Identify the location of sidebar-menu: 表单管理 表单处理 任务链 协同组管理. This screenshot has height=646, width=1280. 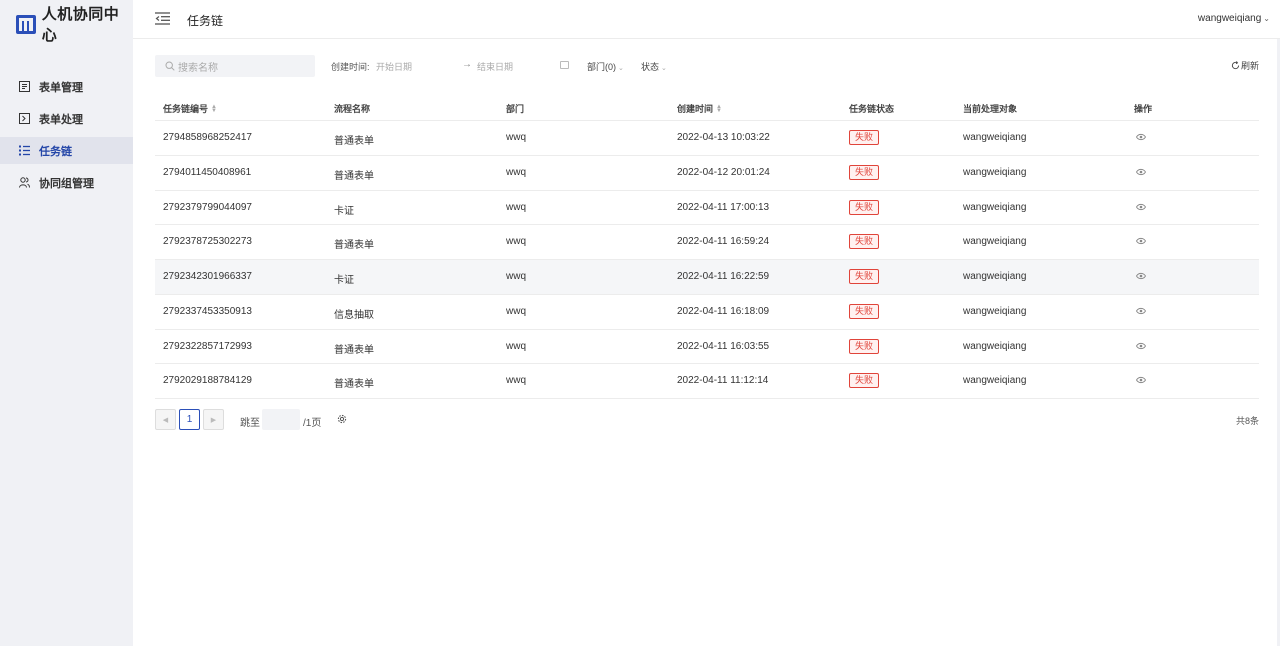
(66, 137).